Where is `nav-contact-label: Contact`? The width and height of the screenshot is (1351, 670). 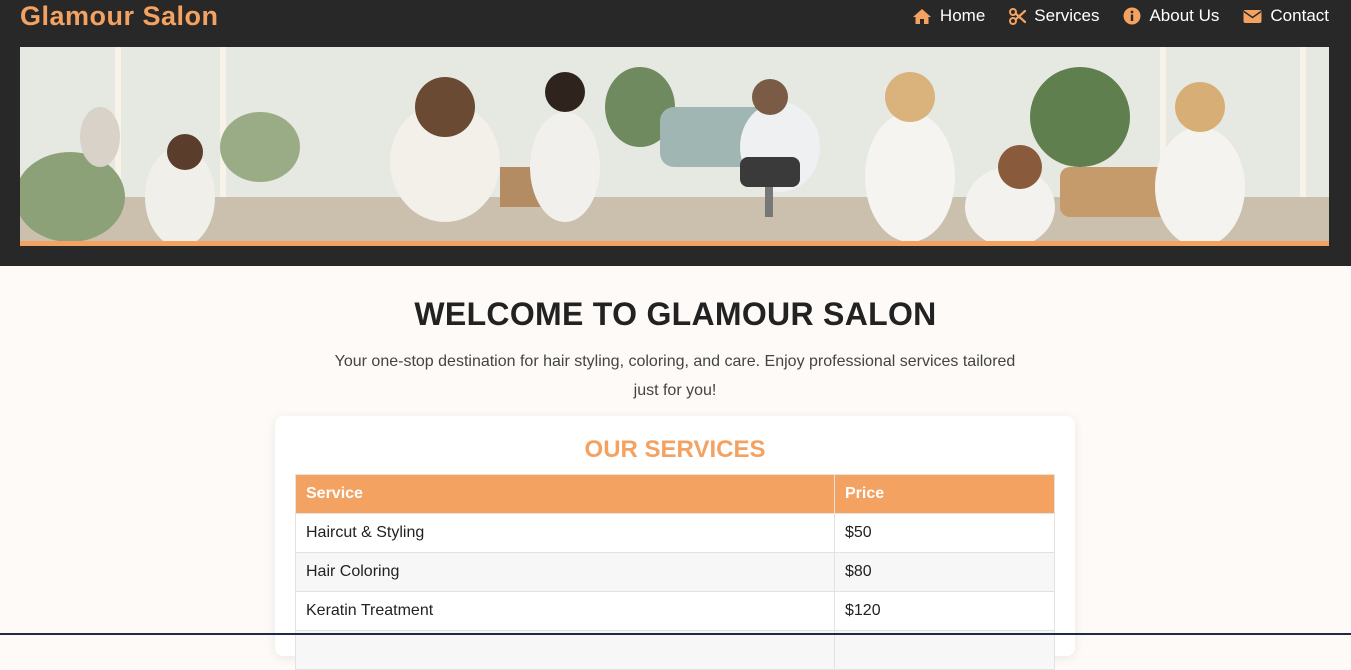
nav-contact-label: Contact is located at coordinates (1299, 15).